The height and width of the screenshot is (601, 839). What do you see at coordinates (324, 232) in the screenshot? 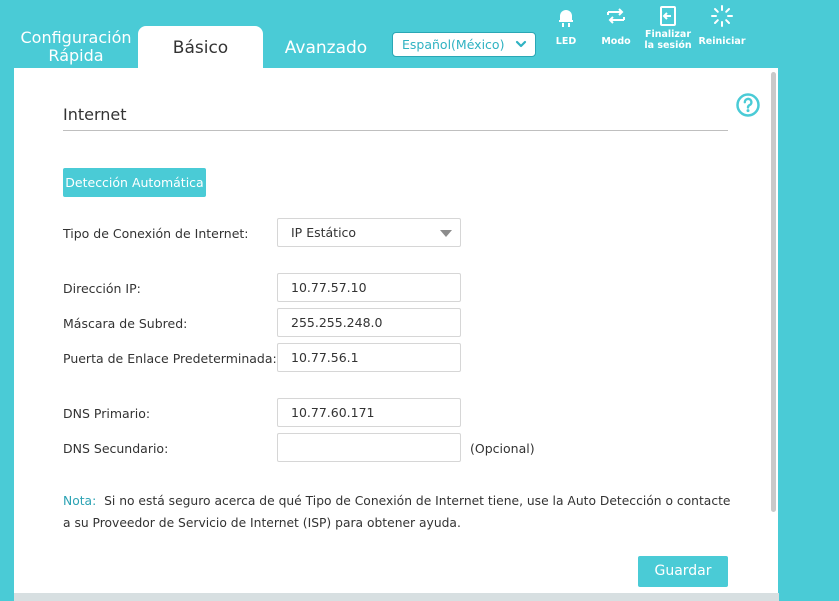
I see `connection-type-value: IP Estático` at bounding box center [324, 232].